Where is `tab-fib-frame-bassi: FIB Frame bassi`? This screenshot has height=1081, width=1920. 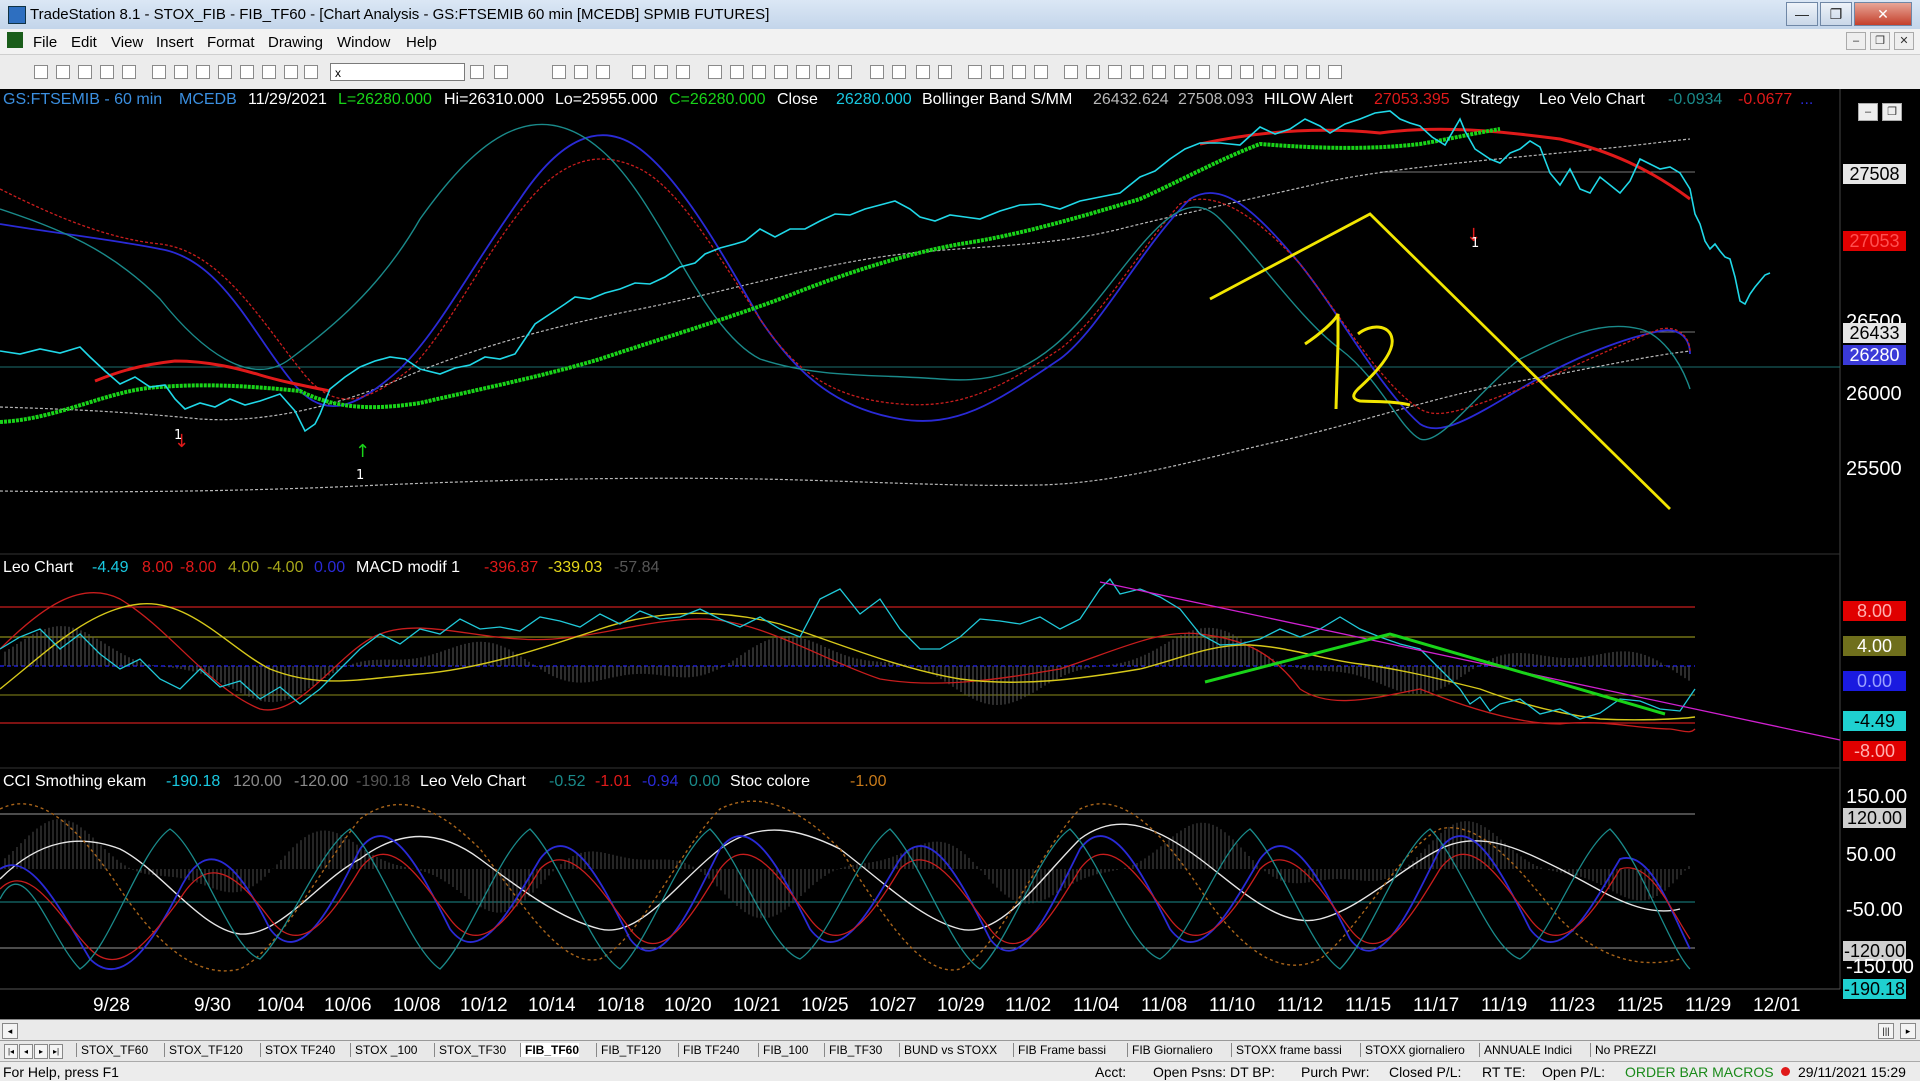
tab-fib-frame-bassi: FIB Frame bassi is located at coordinates (1059, 1050).